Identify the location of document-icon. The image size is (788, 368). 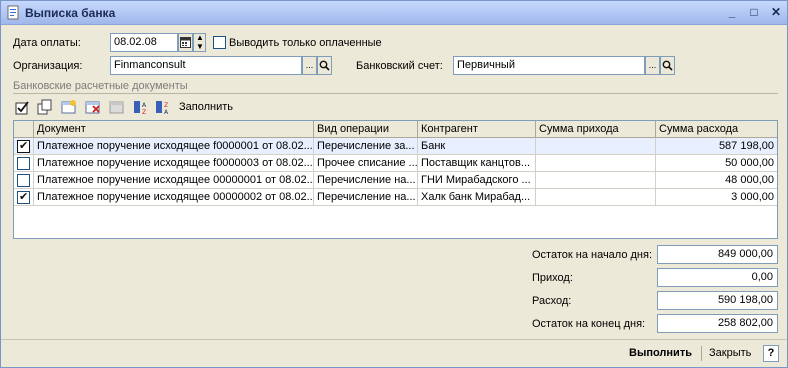
(13, 12).